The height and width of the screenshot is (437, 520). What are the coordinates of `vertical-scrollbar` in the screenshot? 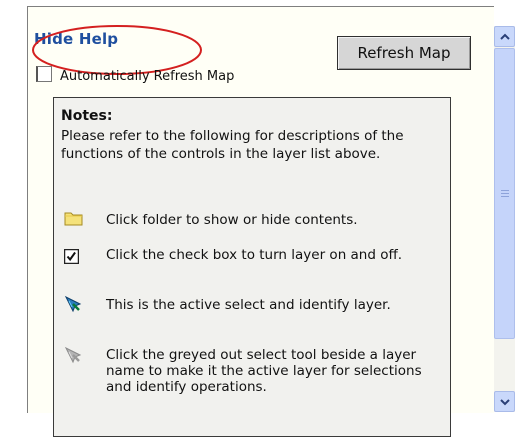 It's located at (504, 219).